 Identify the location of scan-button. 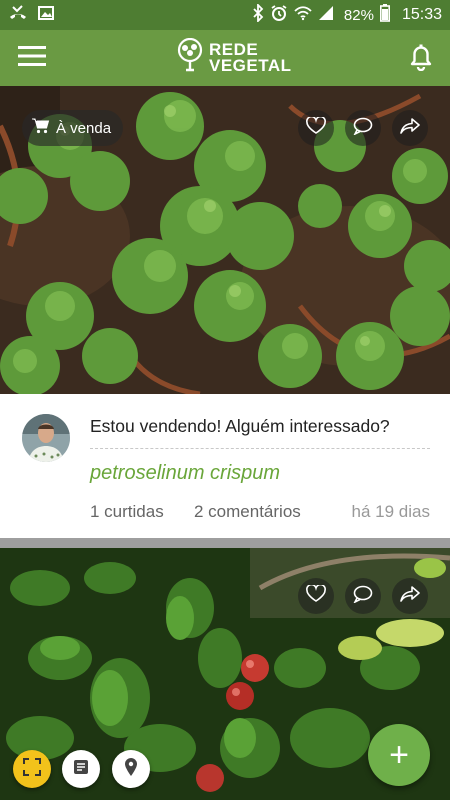
(32, 769).